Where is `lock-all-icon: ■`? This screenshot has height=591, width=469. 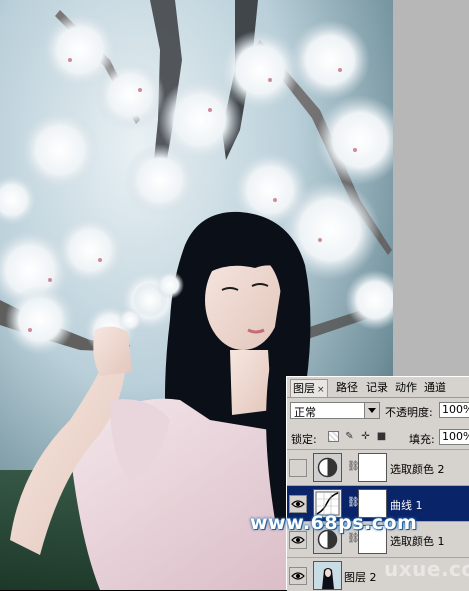
lock-all-icon: ■ is located at coordinates (381, 436).